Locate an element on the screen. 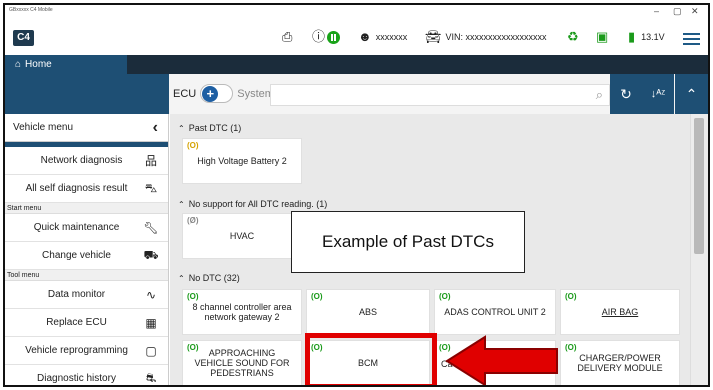 The height and width of the screenshot is (390, 713). screenshot-icon: ⎙ is located at coordinates (287, 37).